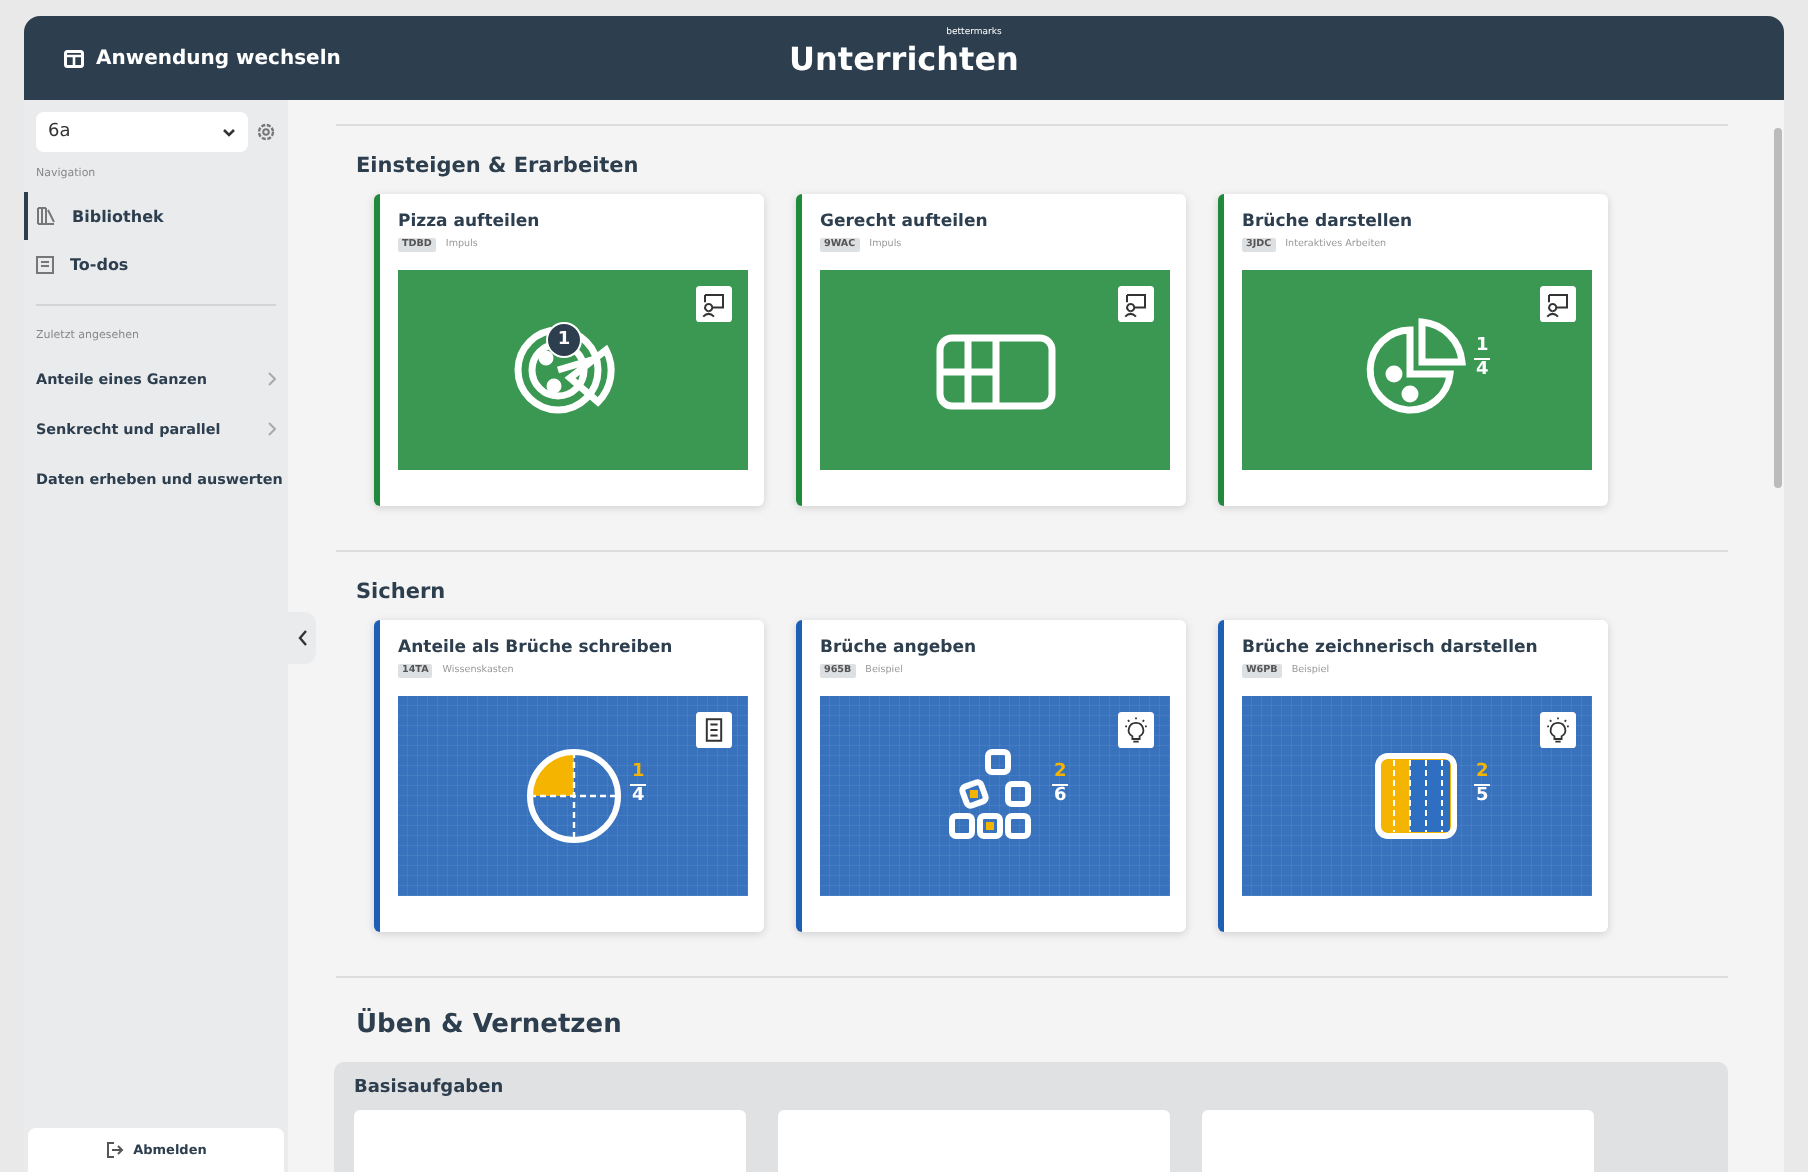  I want to click on card-title: Pizza aufteilen, so click(470, 222).